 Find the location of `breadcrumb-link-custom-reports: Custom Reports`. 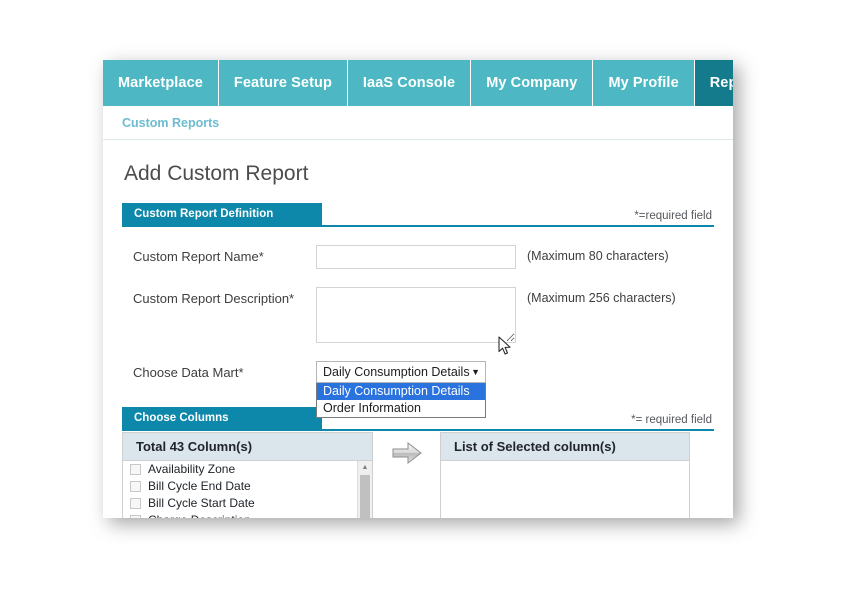

breadcrumb-link-custom-reports: Custom Reports is located at coordinates (170, 123).